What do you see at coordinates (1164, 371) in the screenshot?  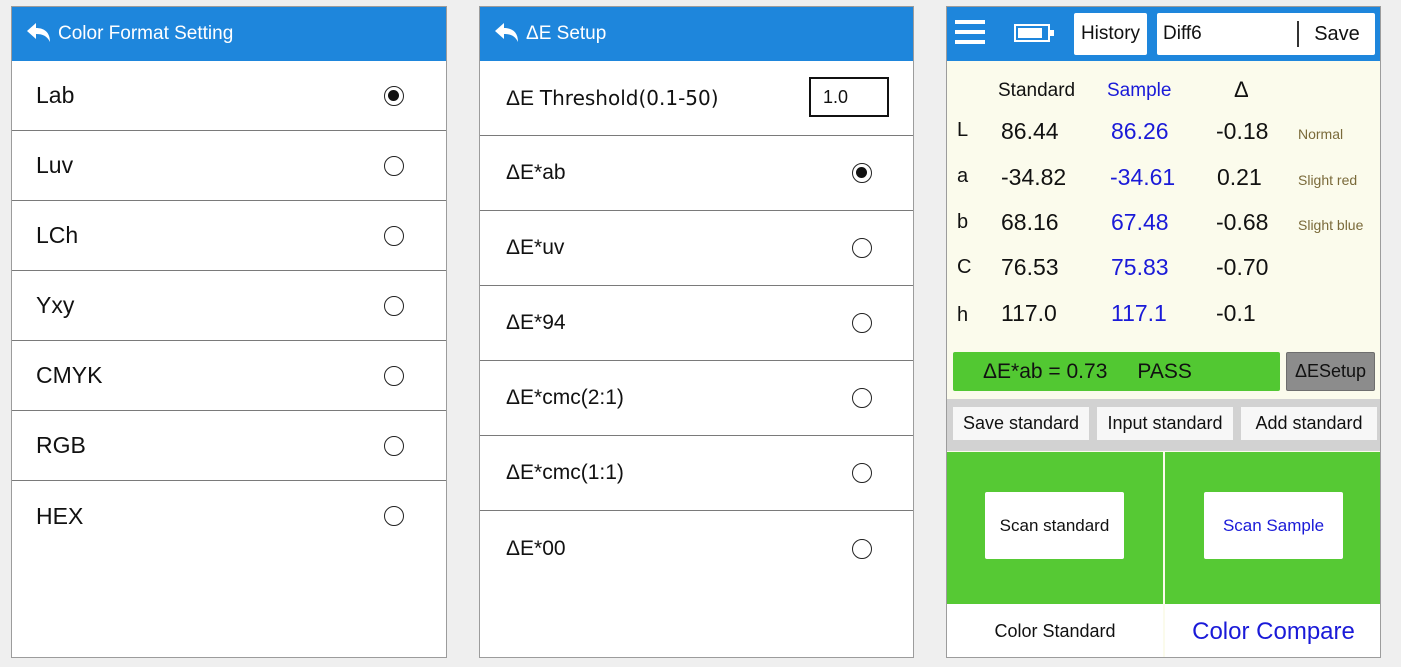 I see `result-status: PASS` at bounding box center [1164, 371].